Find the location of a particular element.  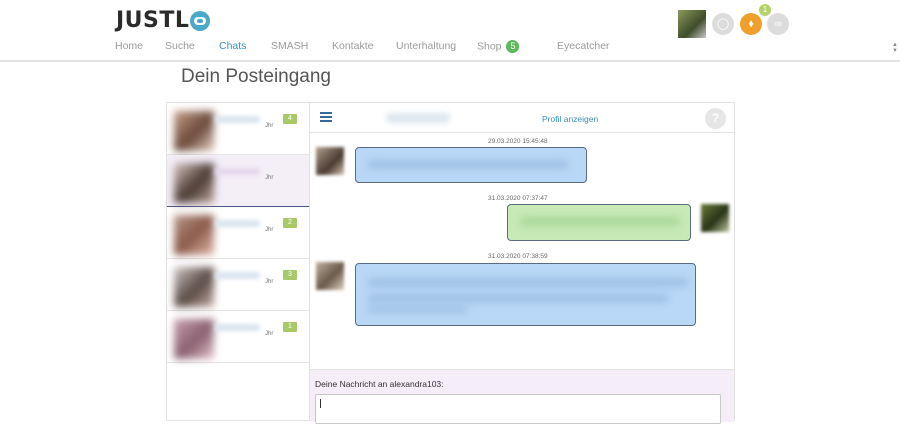

chat-list: Jhr 4 Jhr Jhr 2 Jhr 3 Jhr 1 is located at coordinates (237, 261).